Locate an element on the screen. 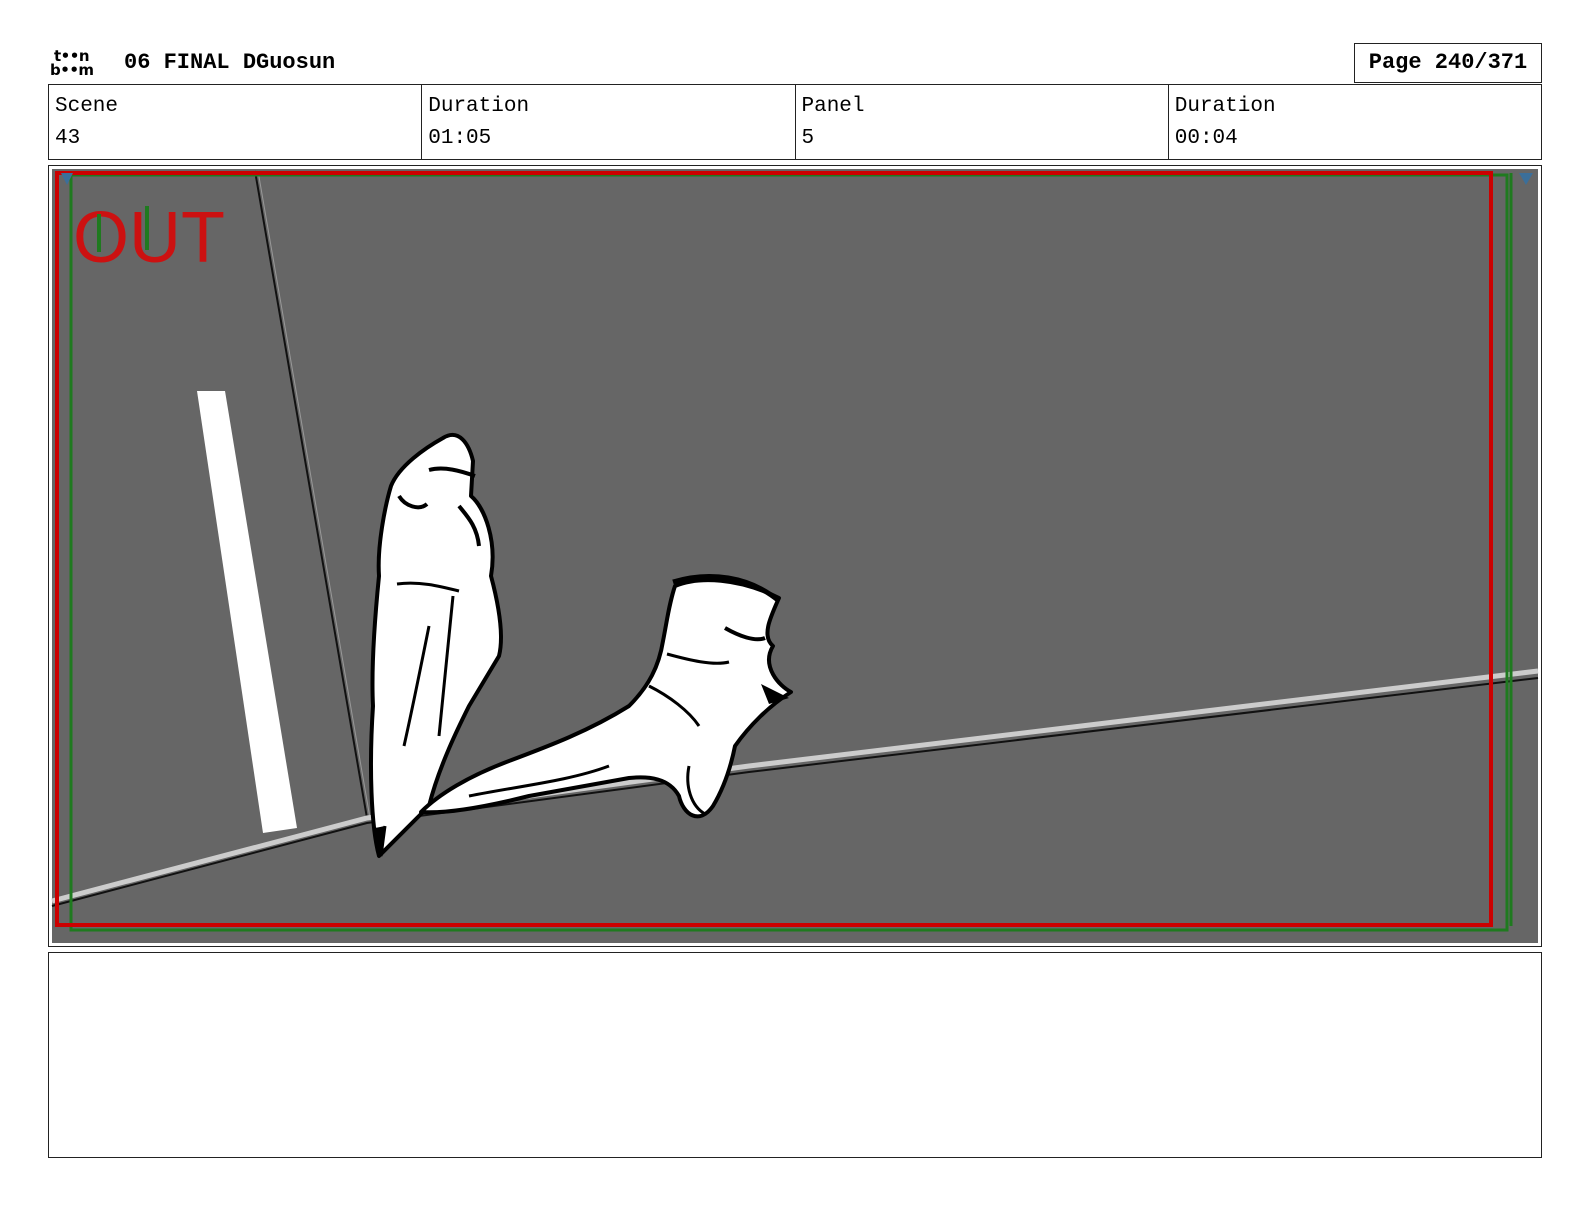 This screenshot has height=1224, width=1584. toonboom-logo: t••n b••m is located at coordinates (77, 65).